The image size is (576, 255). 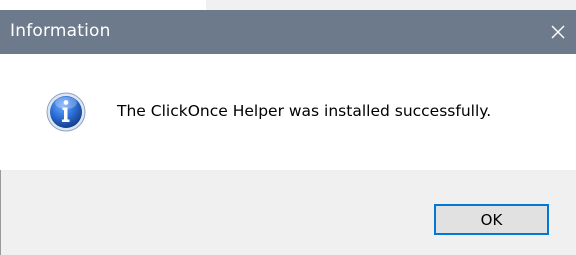 I want to click on dialog-title: Information, so click(x=60, y=31).